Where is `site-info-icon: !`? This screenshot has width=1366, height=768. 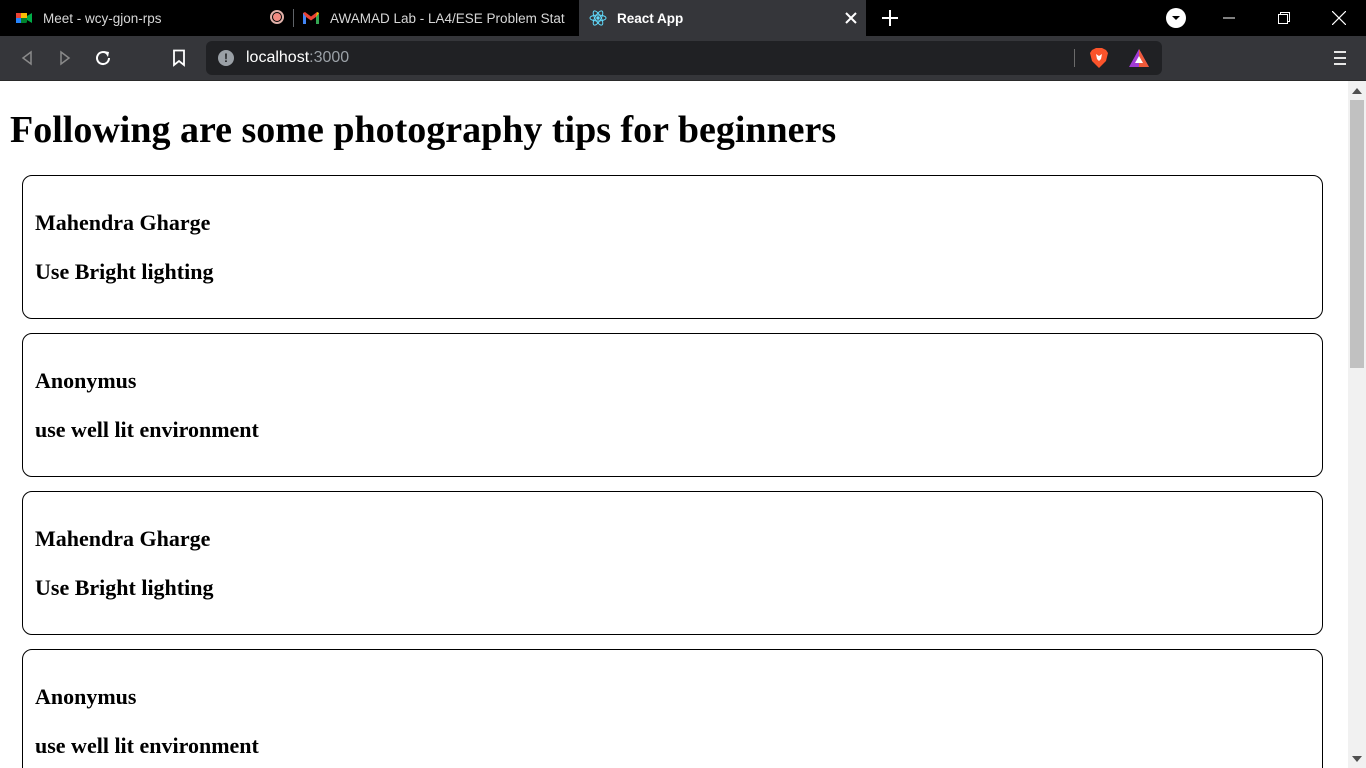
site-info-icon: ! is located at coordinates (226, 58).